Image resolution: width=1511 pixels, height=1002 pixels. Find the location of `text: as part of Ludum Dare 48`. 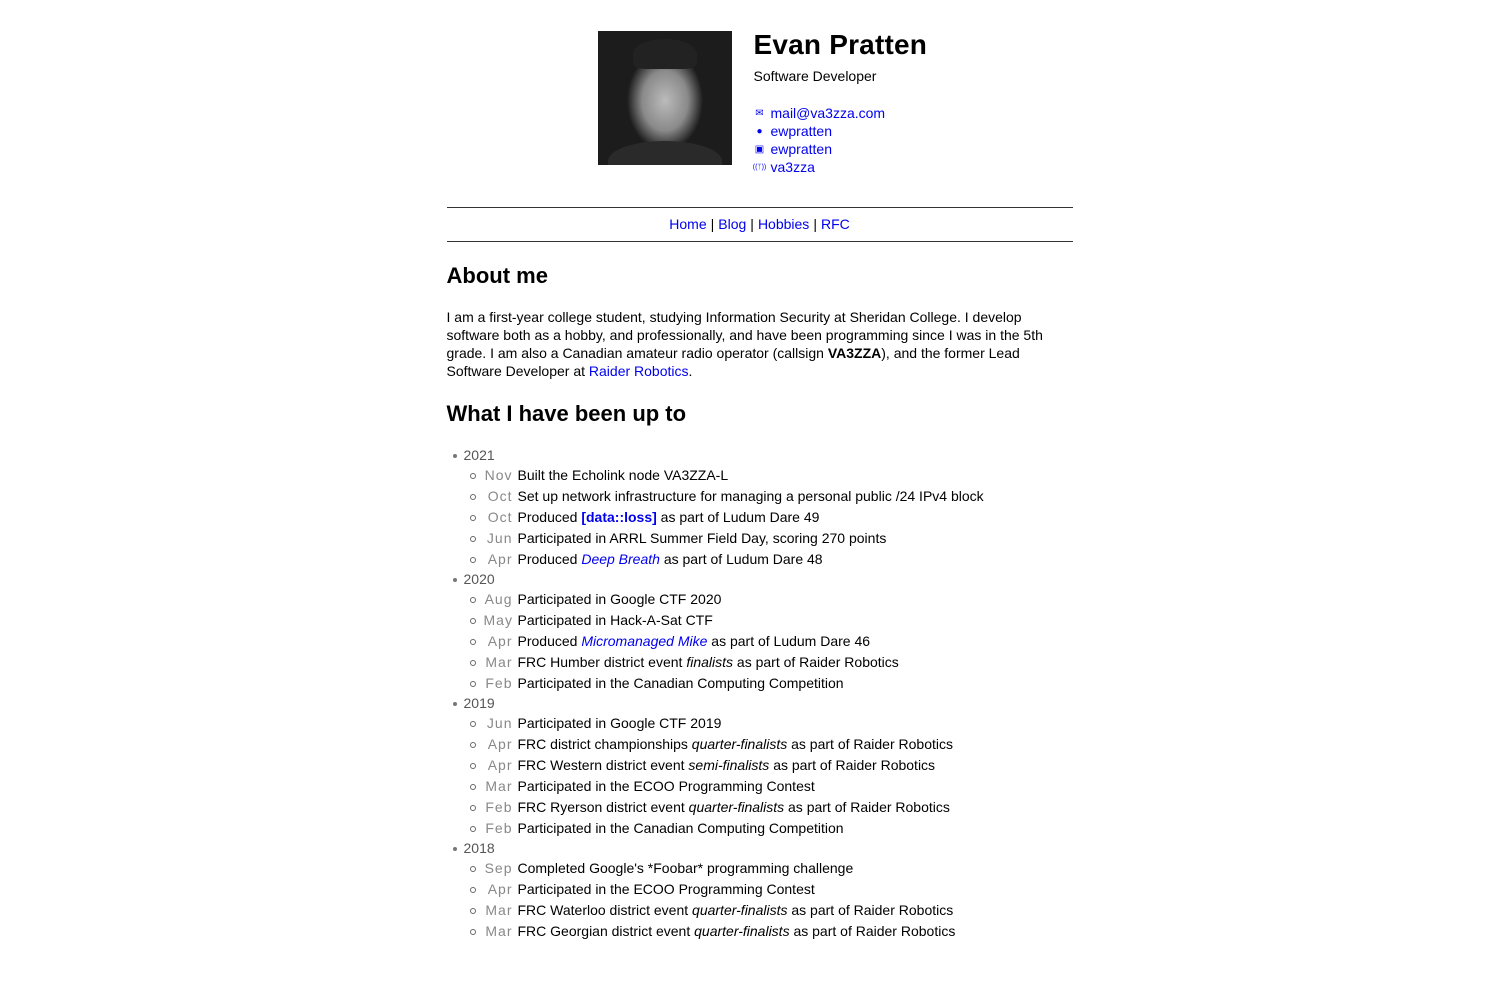

text: as part of Ludum Dare 48 is located at coordinates (741, 559).